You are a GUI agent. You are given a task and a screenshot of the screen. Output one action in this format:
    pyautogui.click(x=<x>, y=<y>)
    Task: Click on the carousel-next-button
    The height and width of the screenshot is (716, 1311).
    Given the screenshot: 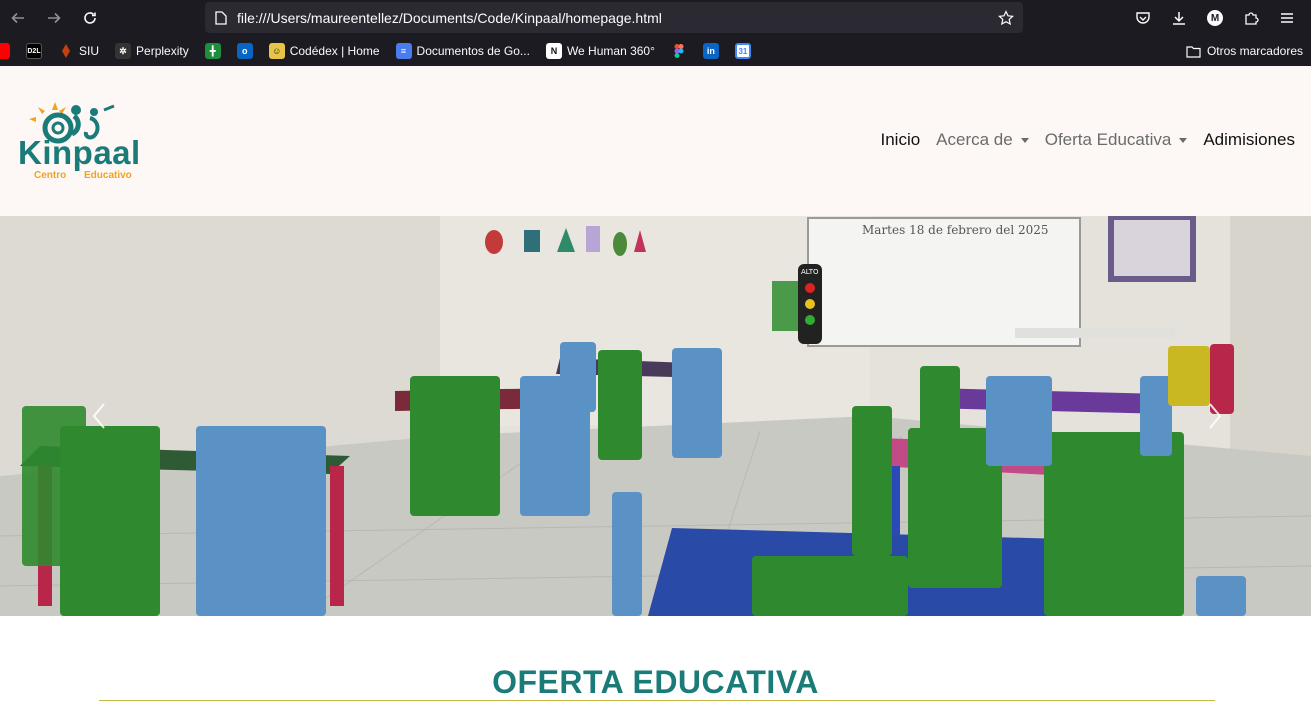 What is the action you would take?
    pyautogui.click(x=1215, y=416)
    